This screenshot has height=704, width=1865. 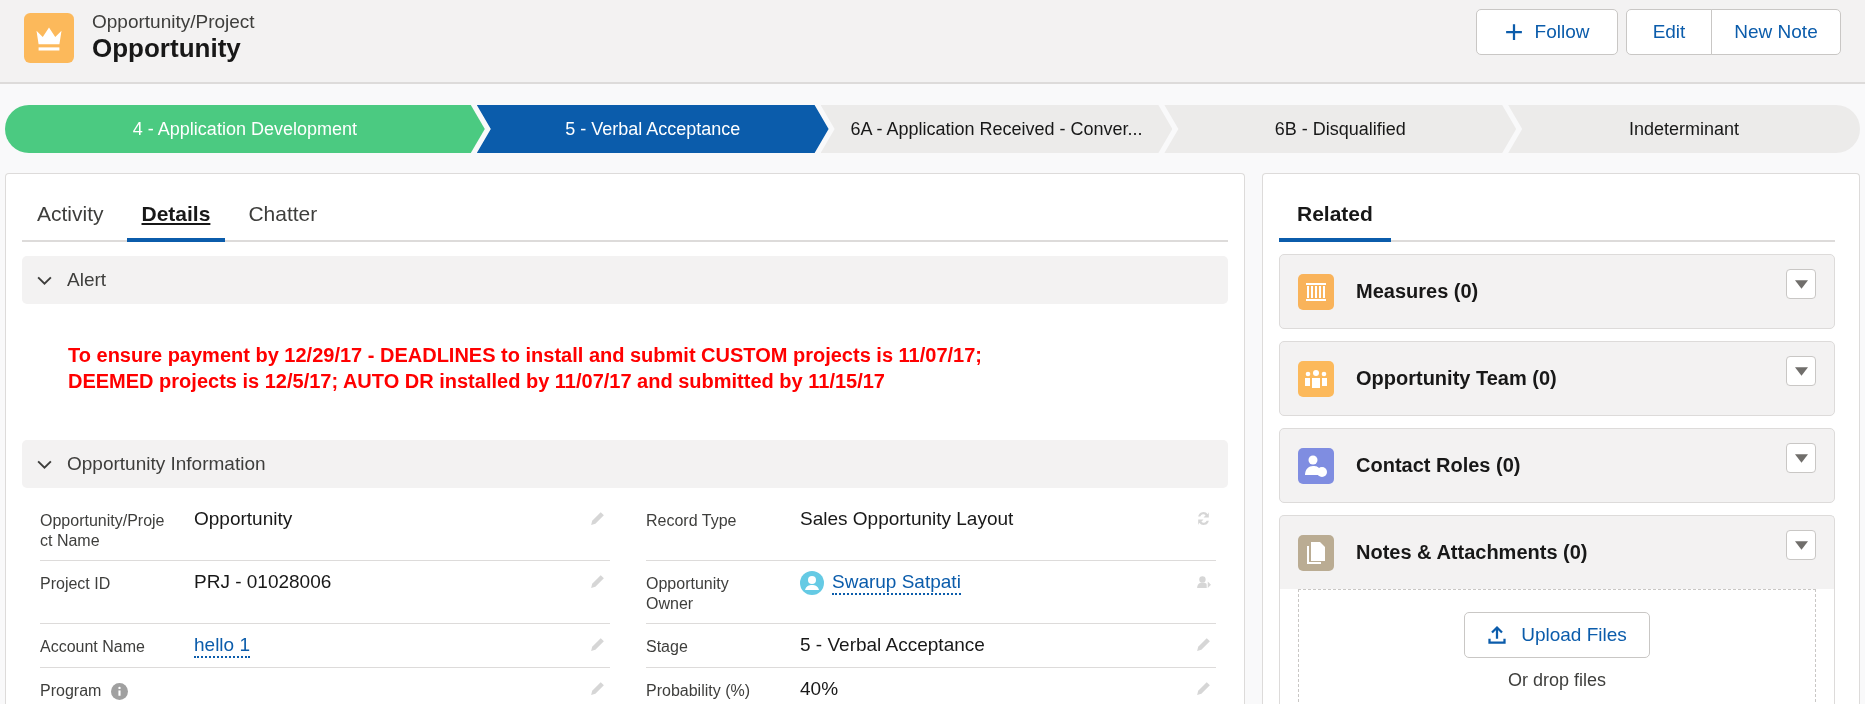 I want to click on field-label: Opportunity/Project Name, so click(x=103, y=531).